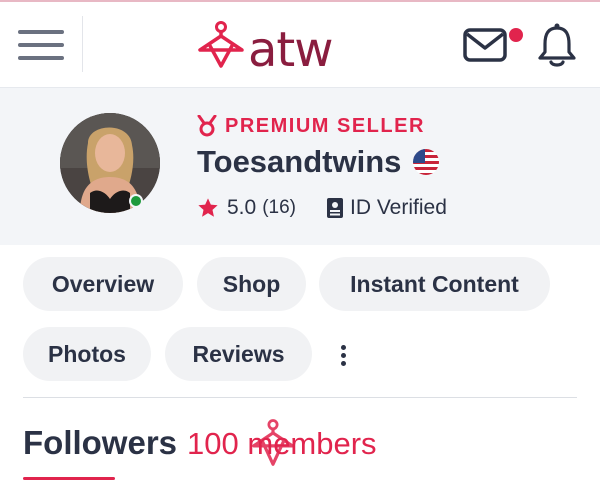 This screenshot has width=600, height=499. I want to click on more-options-button, so click(344, 355).